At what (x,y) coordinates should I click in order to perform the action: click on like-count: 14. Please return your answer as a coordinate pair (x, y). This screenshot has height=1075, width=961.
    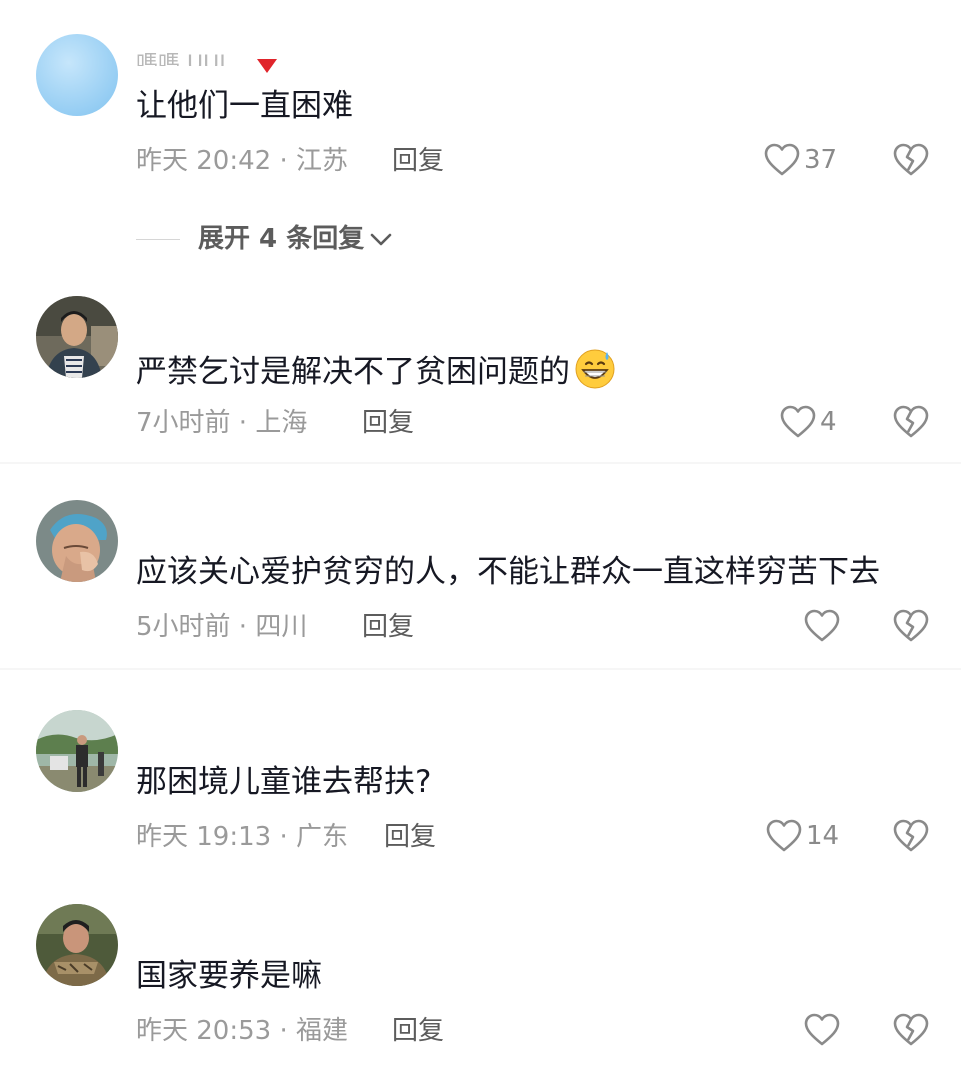
    Looking at the image, I should click on (823, 836).